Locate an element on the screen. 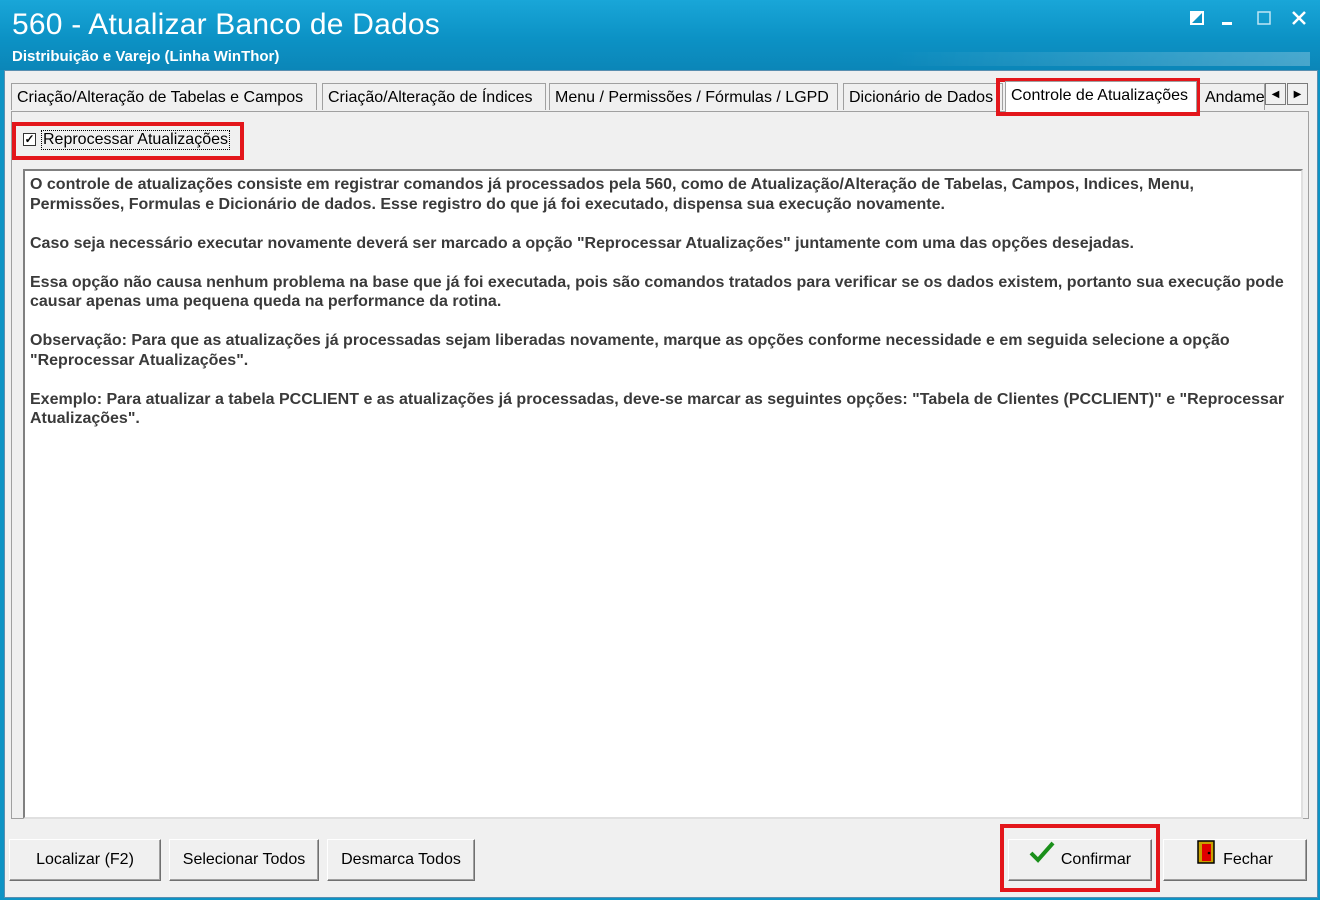 This screenshot has height=900, width=1320. tab-scroll-left-button: ◀ is located at coordinates (1275, 94).